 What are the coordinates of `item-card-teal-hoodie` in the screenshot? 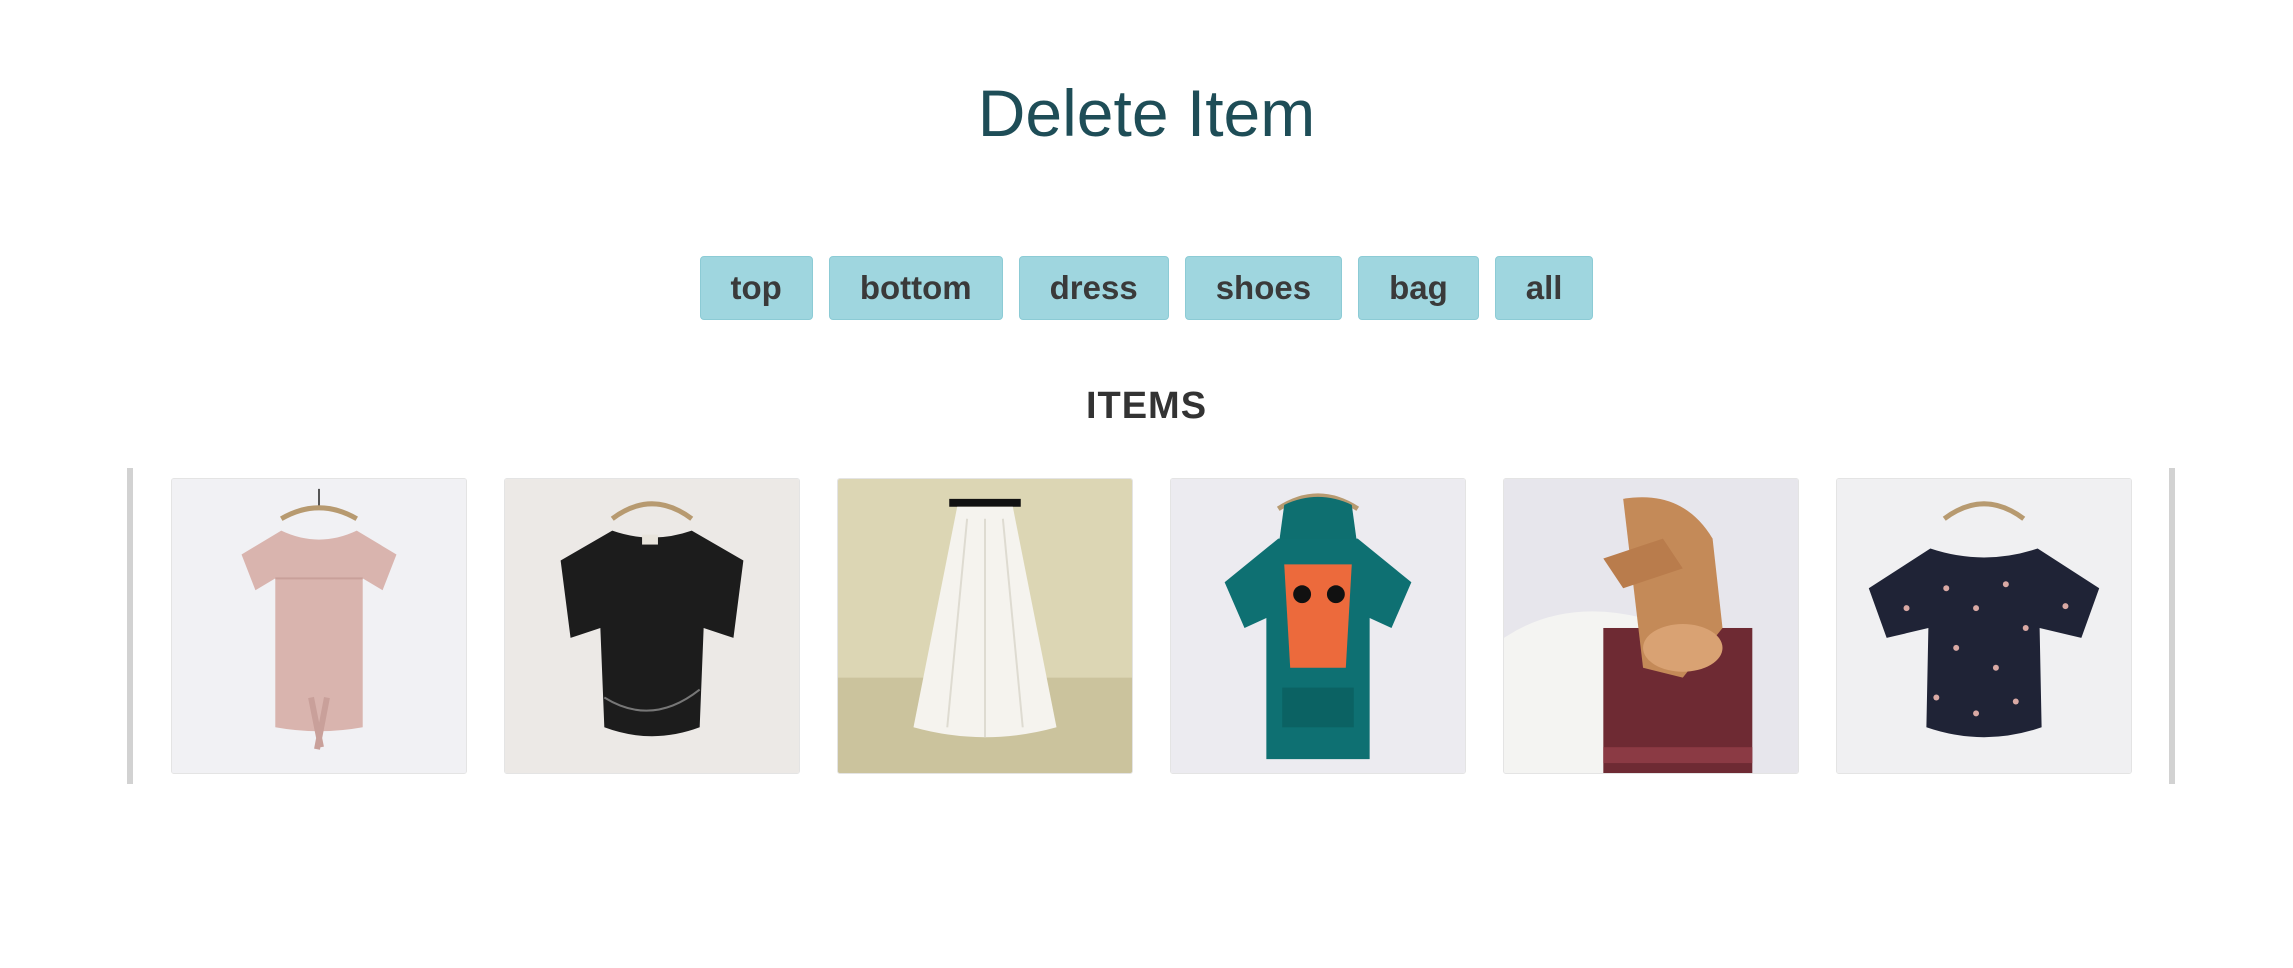 It's located at (1318, 626).